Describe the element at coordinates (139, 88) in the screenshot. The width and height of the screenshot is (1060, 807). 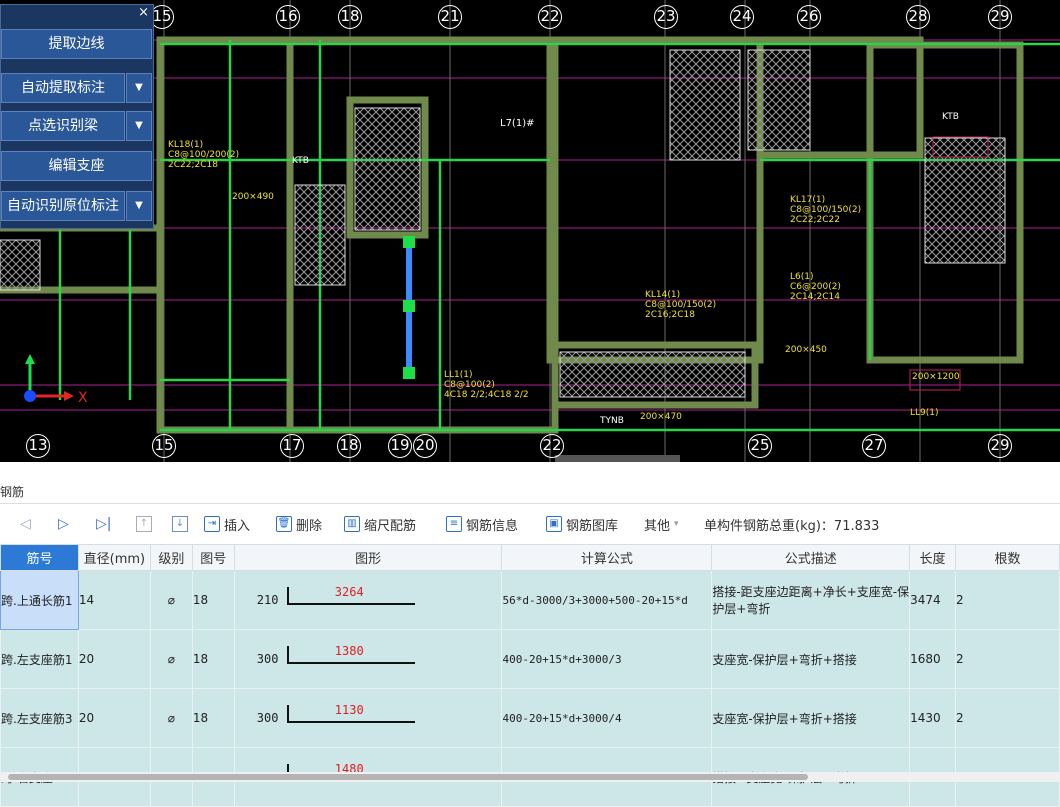
I see `auto-extract-label-dropdown: ▼` at that location.